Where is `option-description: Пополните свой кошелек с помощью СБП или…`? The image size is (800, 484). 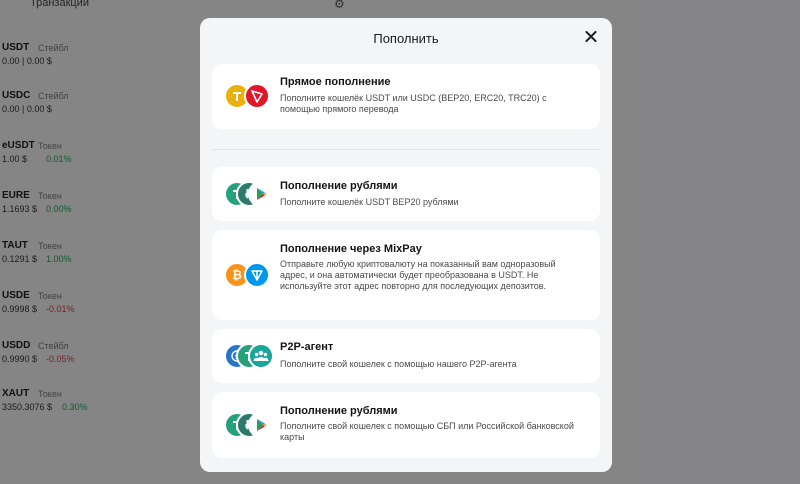 option-description: Пополните свой кошелек с помощью СБП или… is located at coordinates (427, 431).